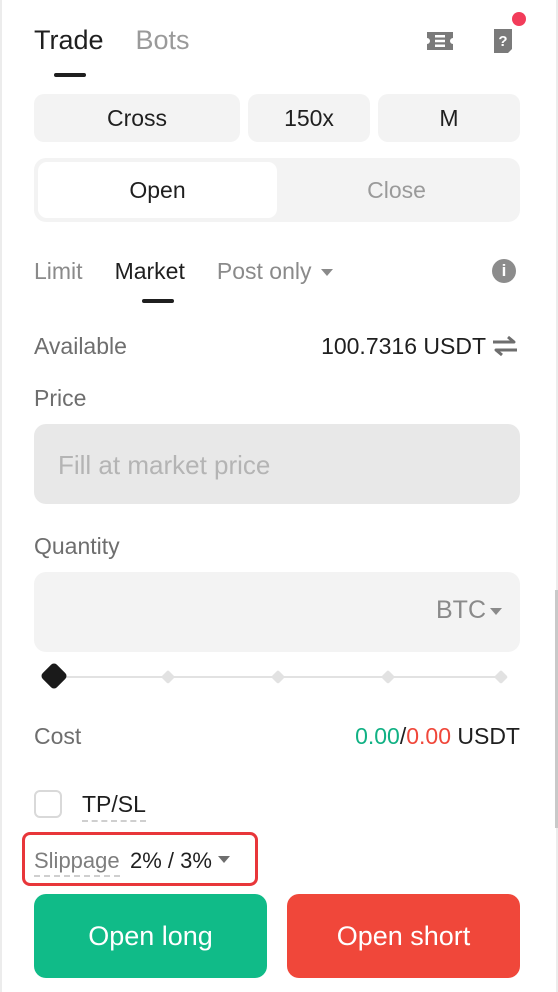  Describe the element at coordinates (54, 676) in the screenshot. I see `slider-handle` at that location.